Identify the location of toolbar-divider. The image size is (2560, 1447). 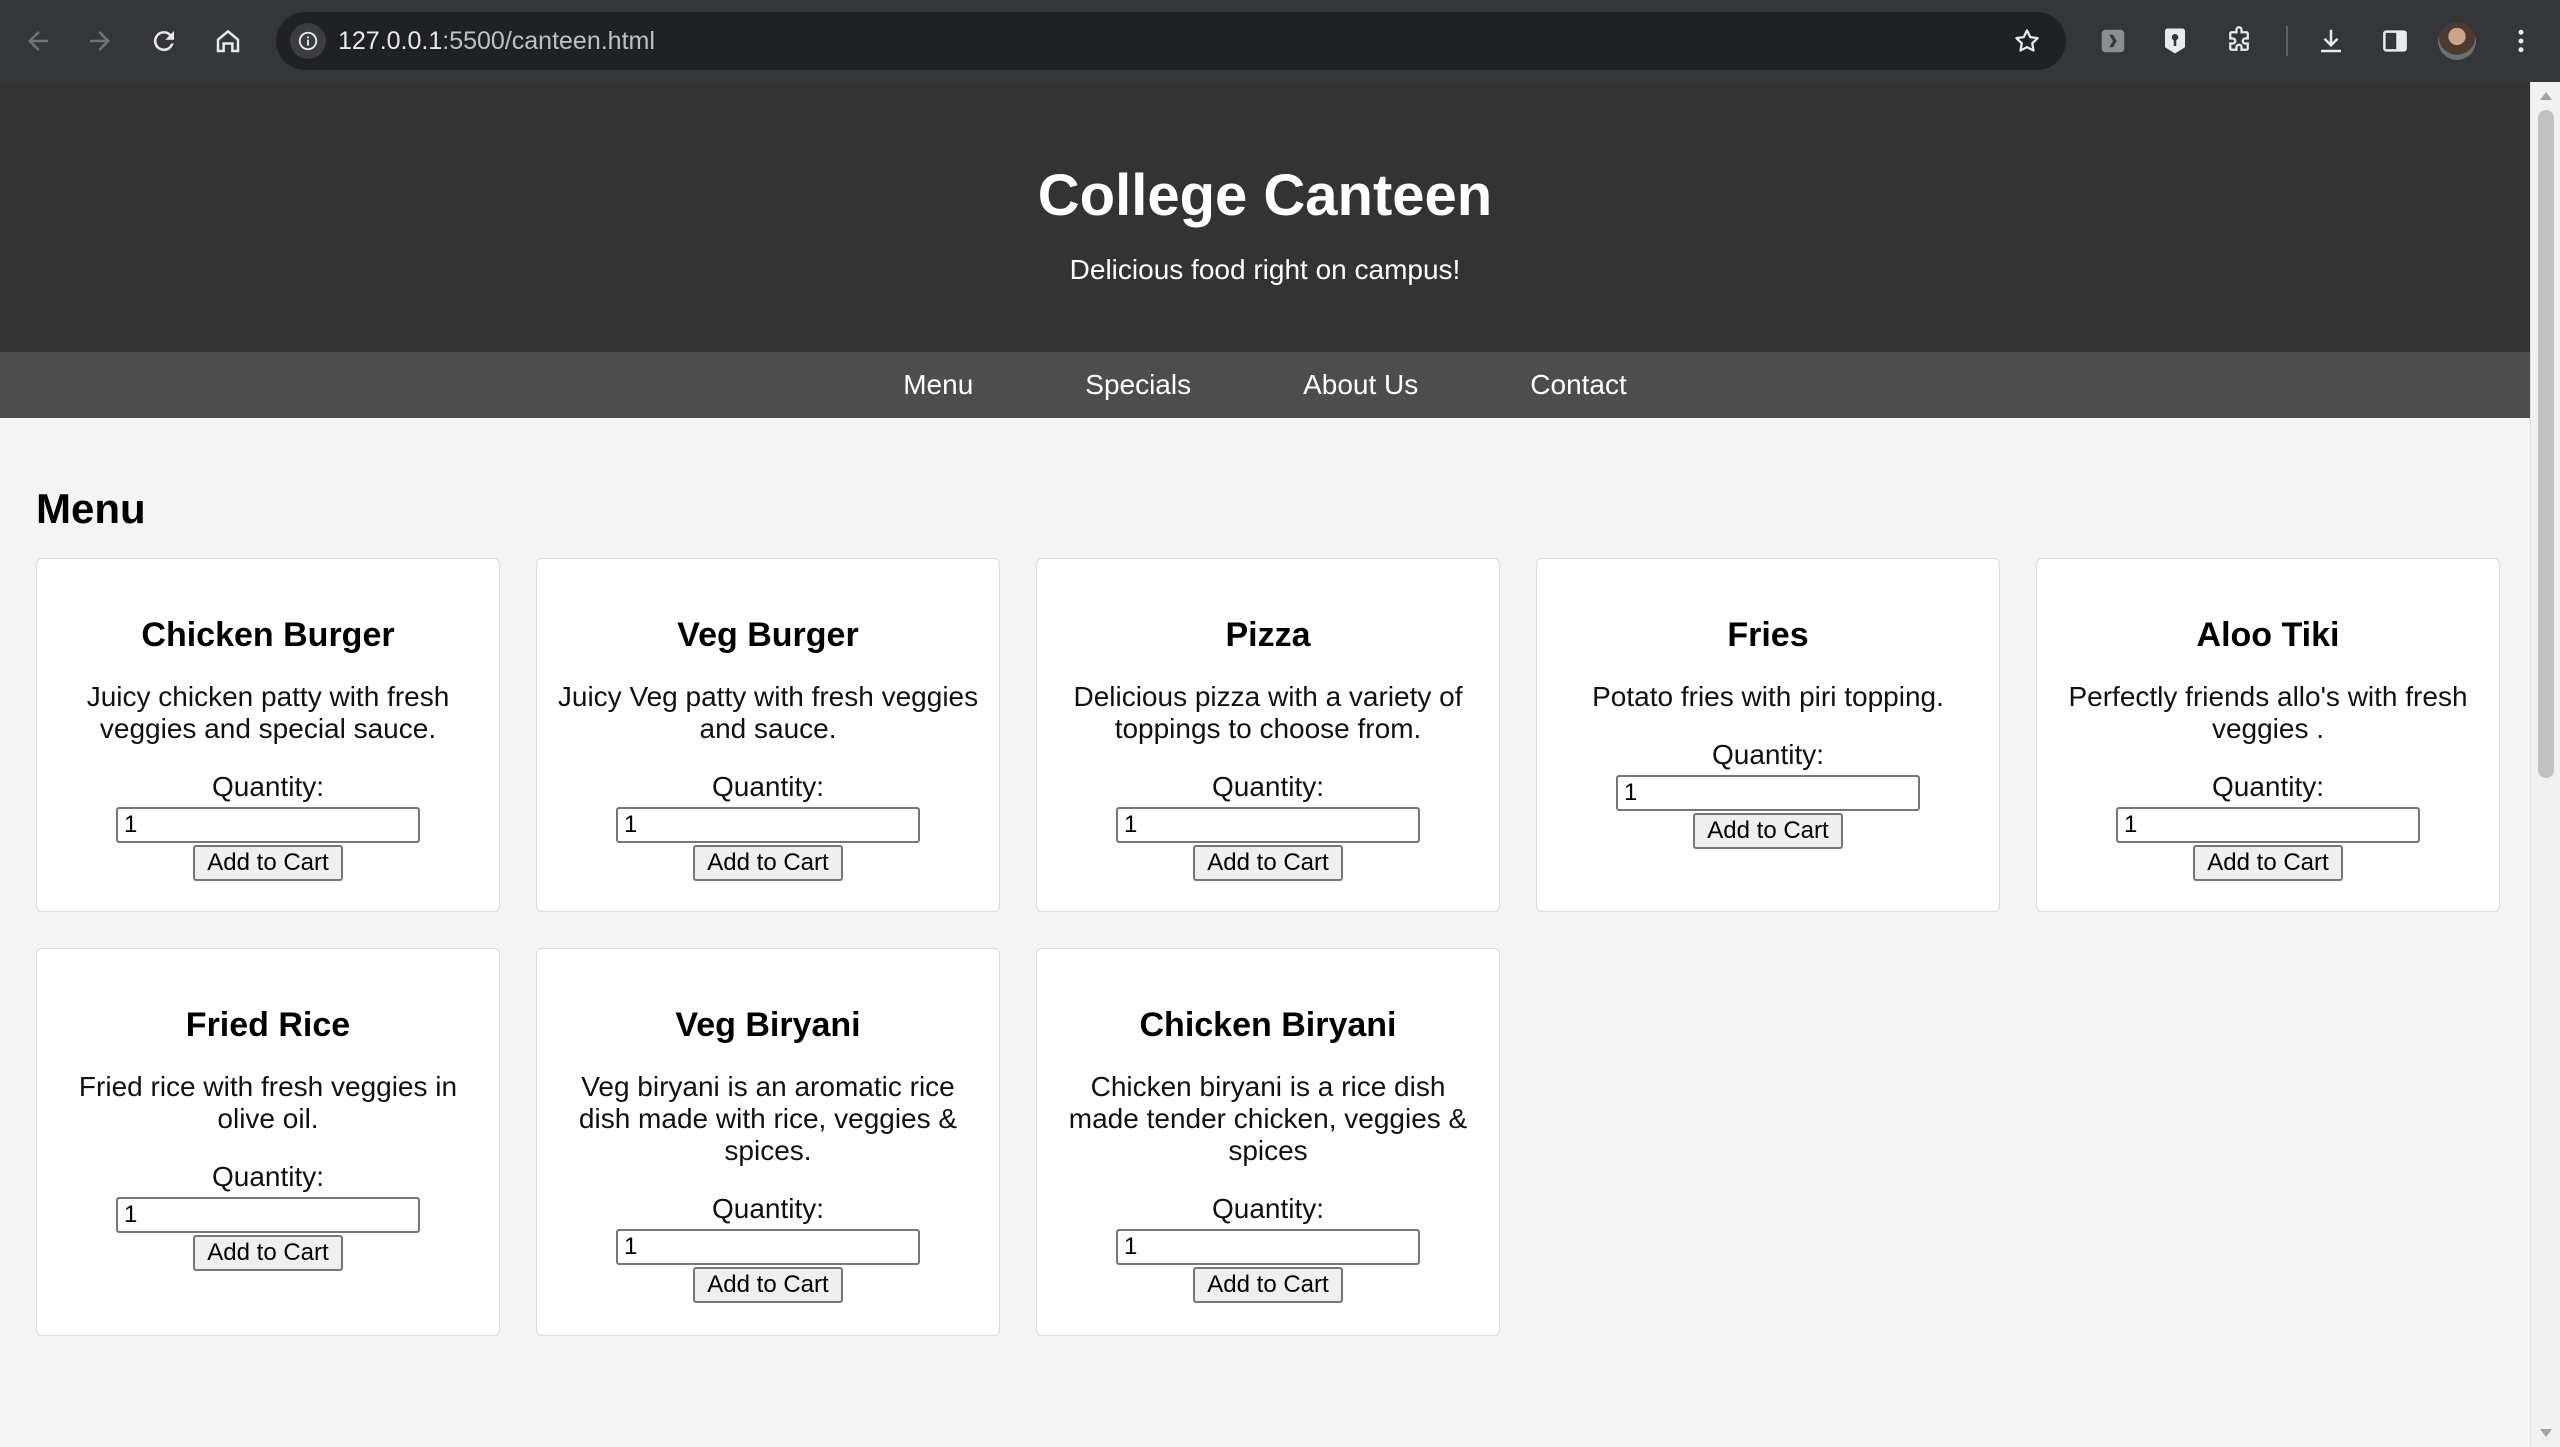
(2287, 41).